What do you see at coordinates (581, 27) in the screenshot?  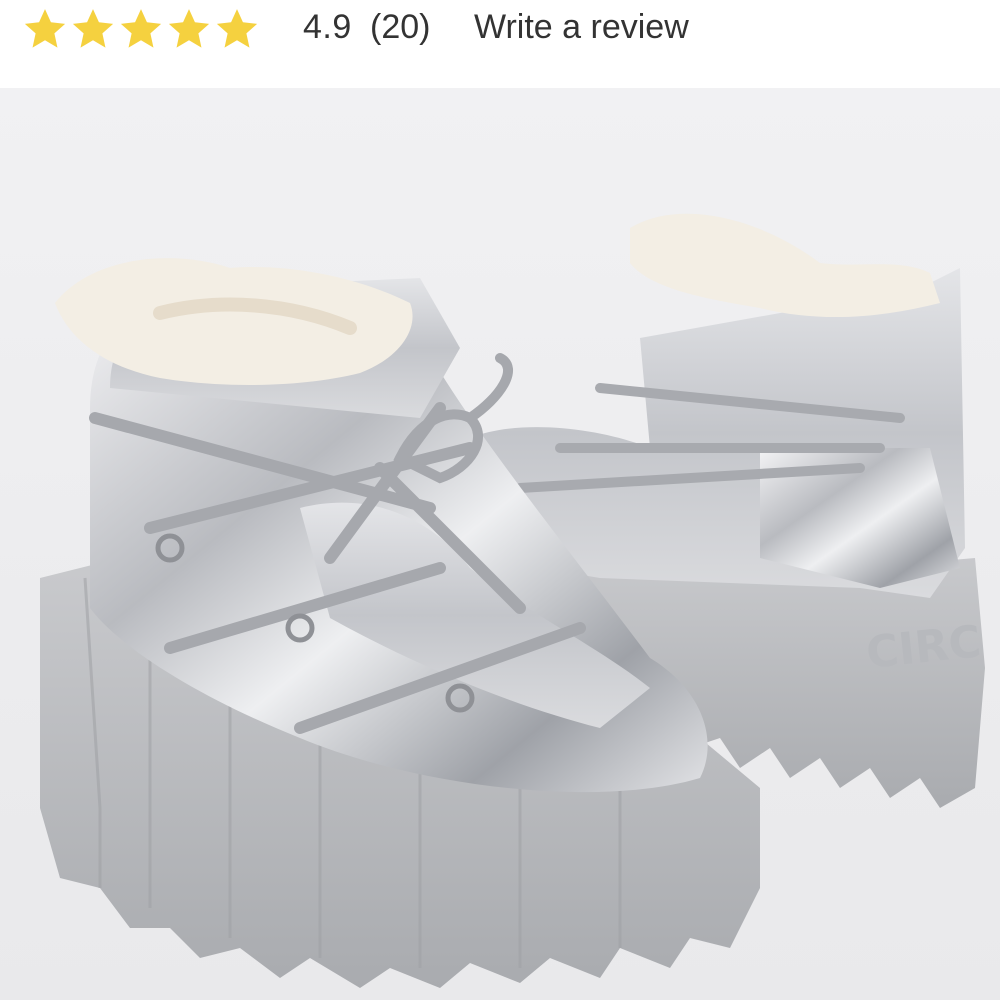 I see `write-review-link: Write a review` at bounding box center [581, 27].